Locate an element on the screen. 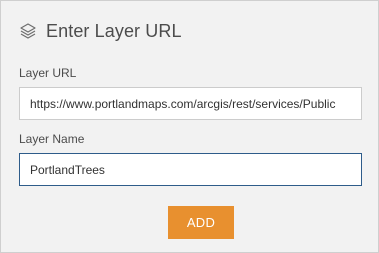  layers-icon is located at coordinates (28, 31).